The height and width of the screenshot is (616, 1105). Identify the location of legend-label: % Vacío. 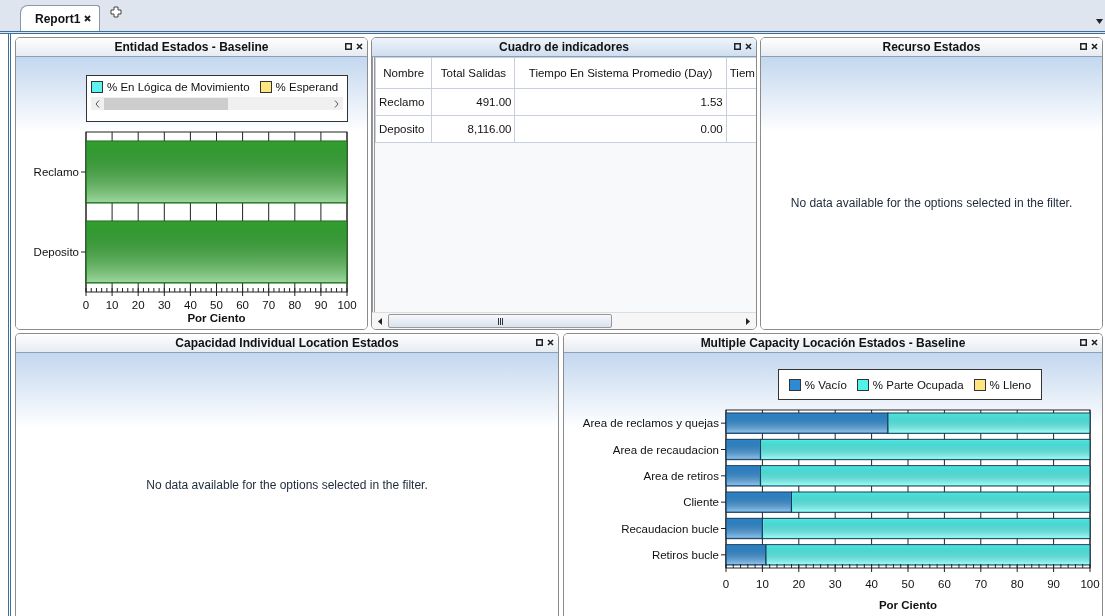
(825, 384).